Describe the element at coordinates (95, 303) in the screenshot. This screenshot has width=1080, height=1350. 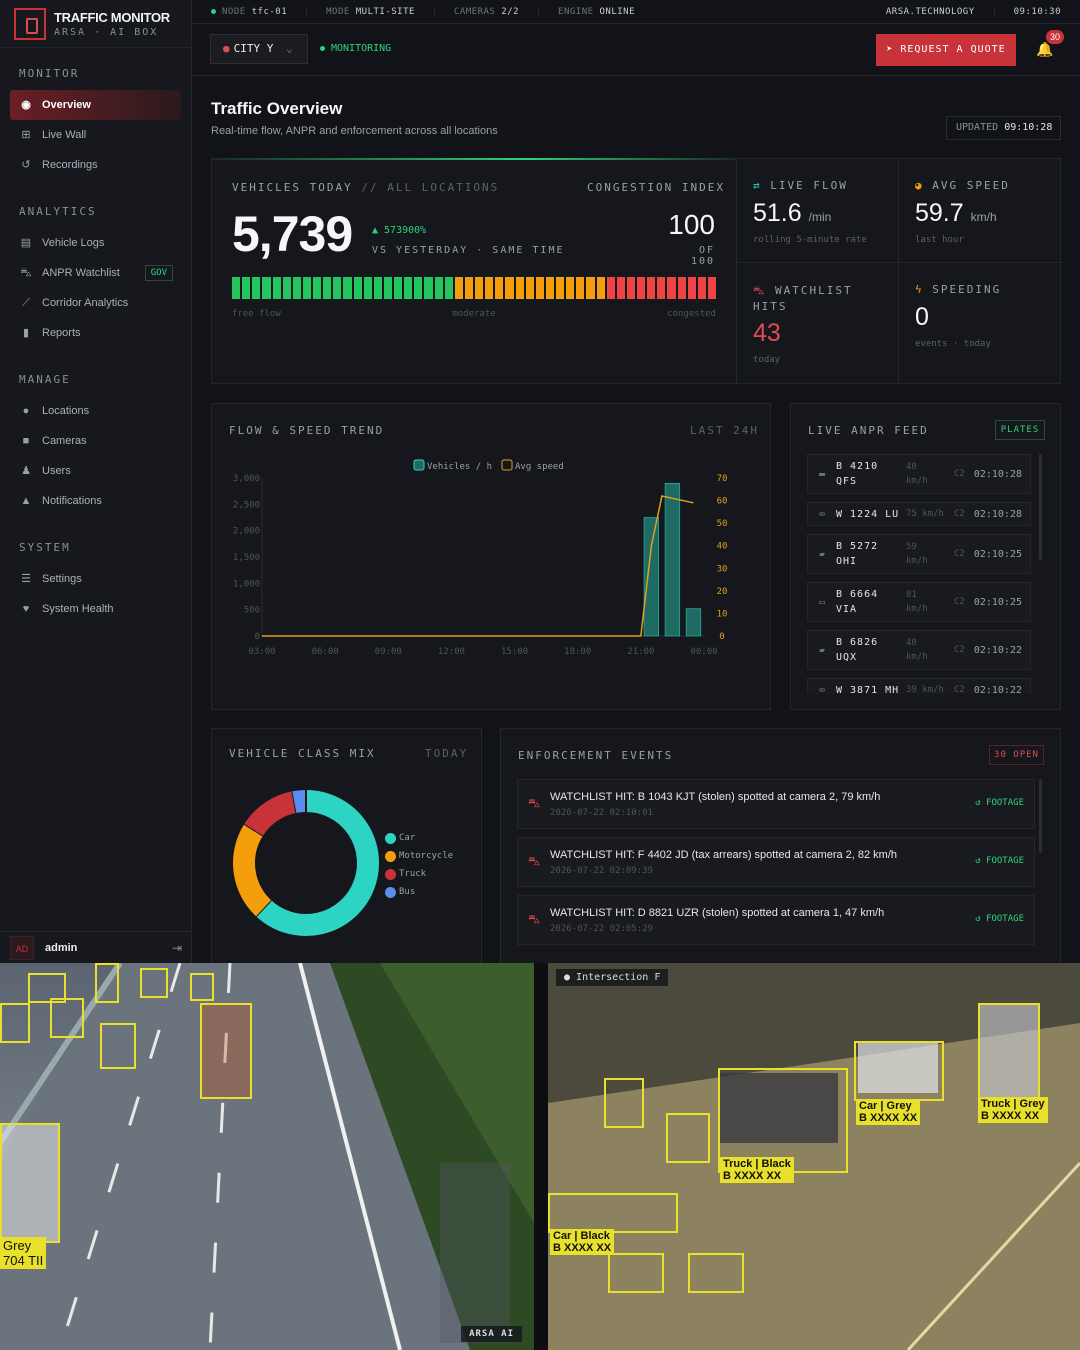
I see `sidebar-item-corridor-analytics: ⟋ Corridor Analytics` at that location.